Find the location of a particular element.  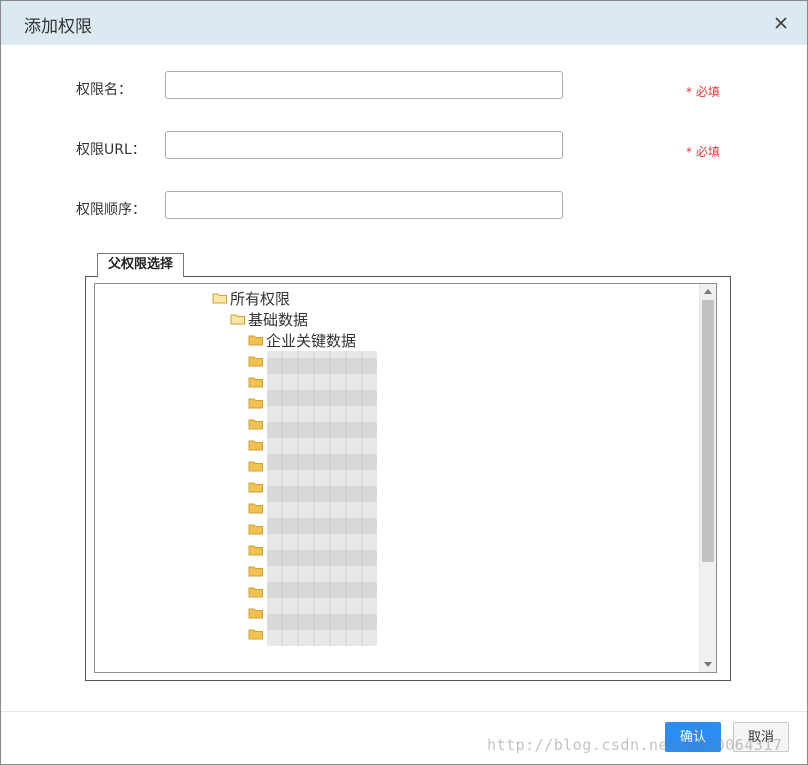

dialog-title: 添加权限 is located at coordinates (58, 27).